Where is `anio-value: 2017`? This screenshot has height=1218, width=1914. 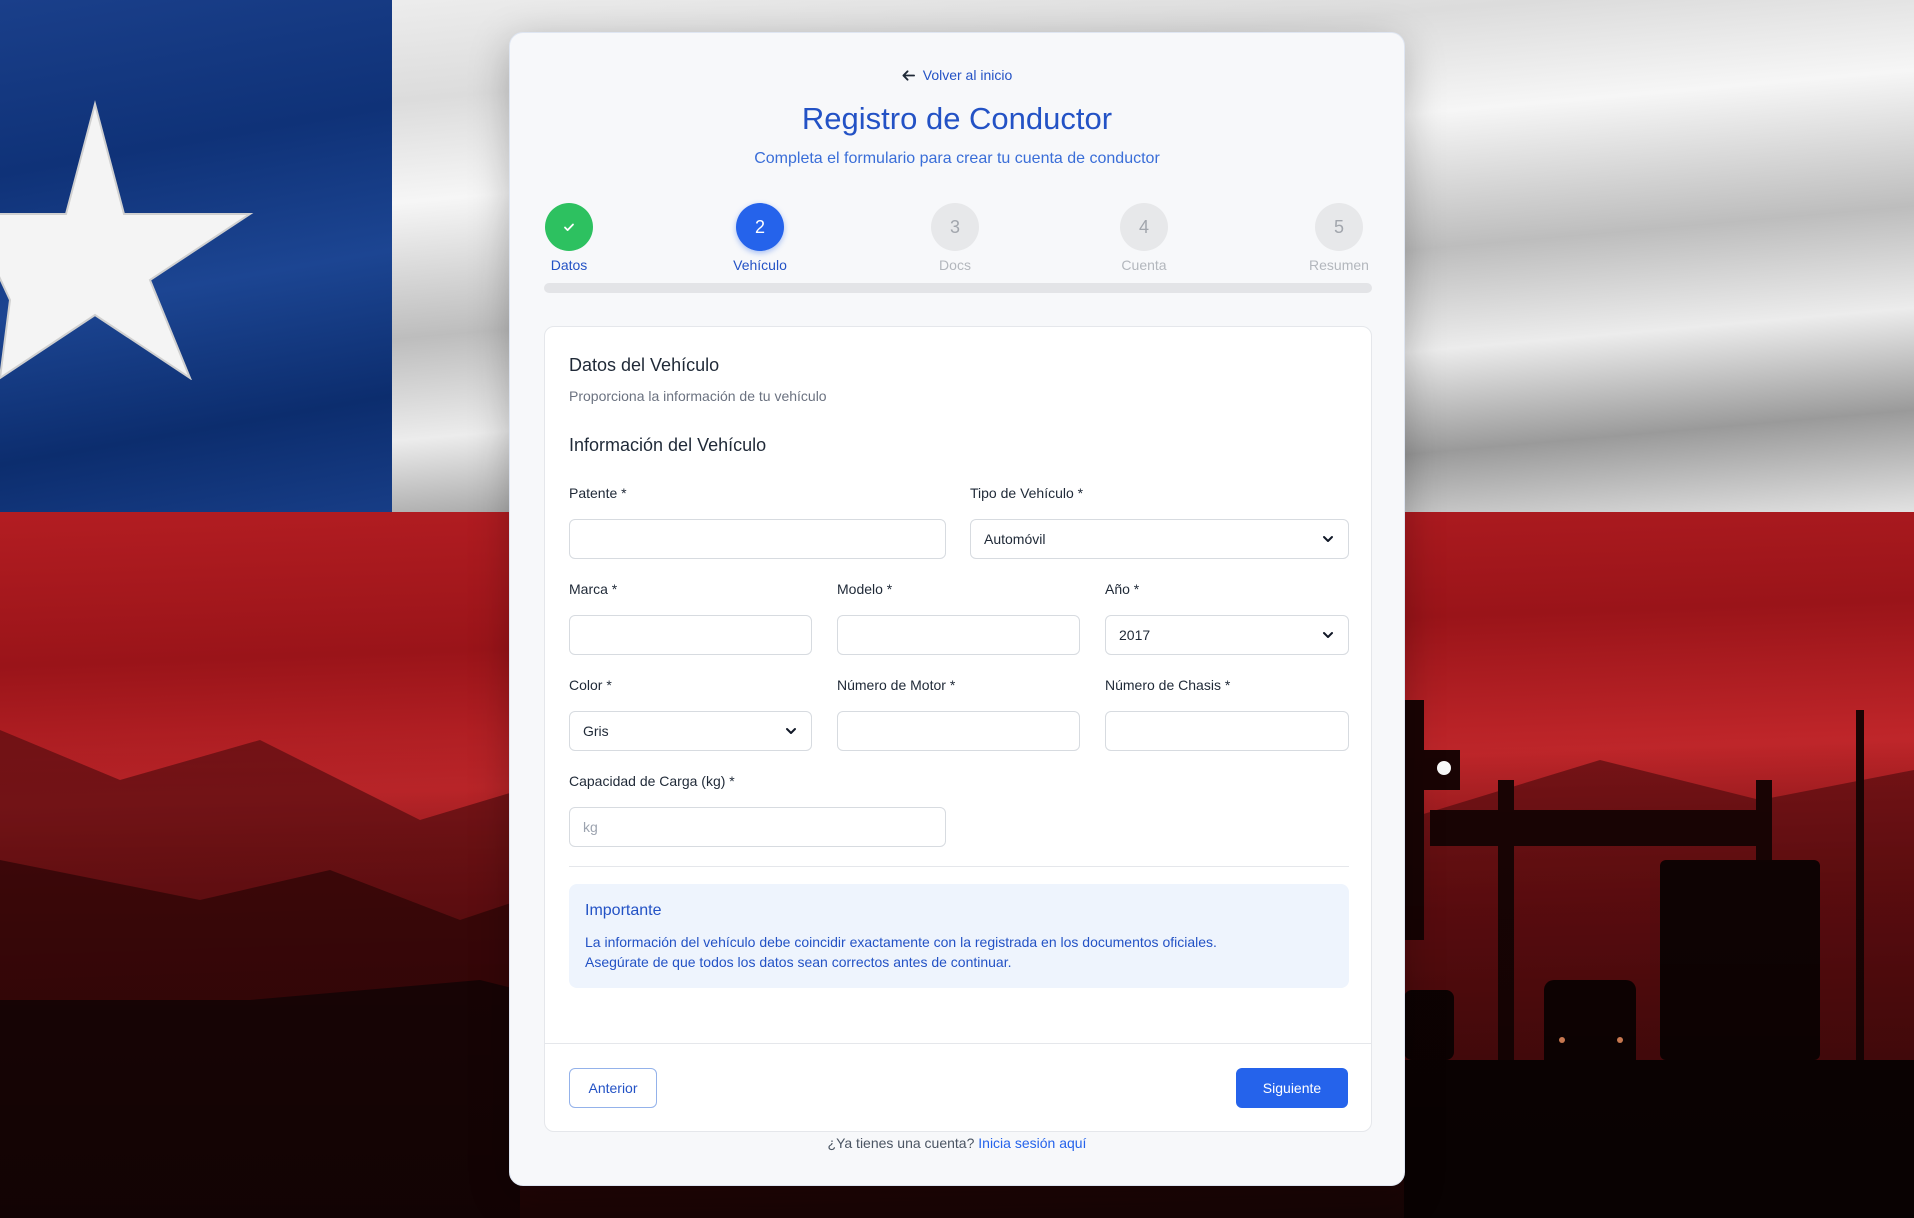
anio-value: 2017 is located at coordinates (1135, 635).